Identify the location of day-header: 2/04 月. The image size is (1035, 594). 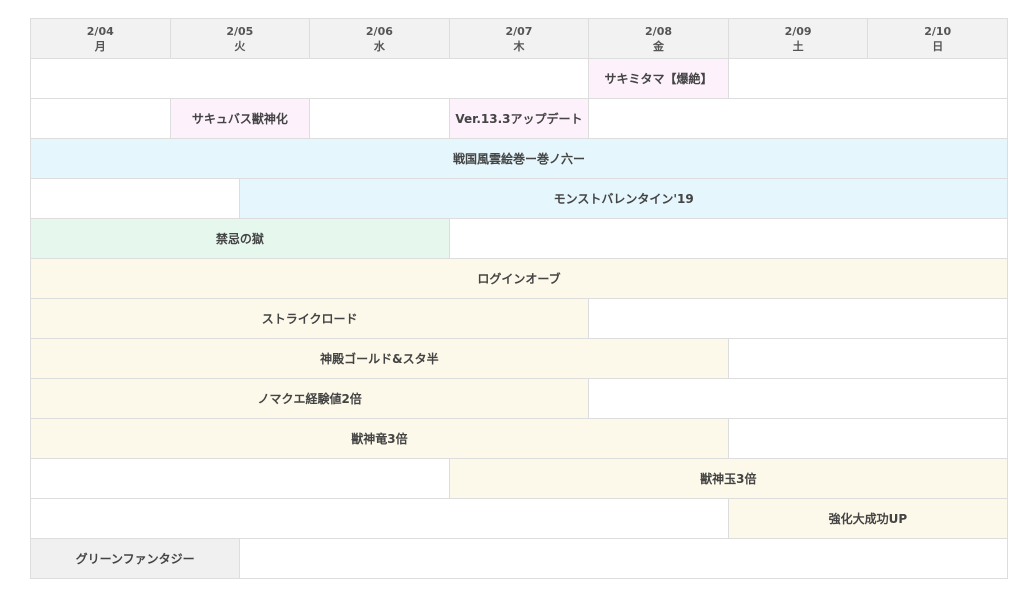
(100, 38).